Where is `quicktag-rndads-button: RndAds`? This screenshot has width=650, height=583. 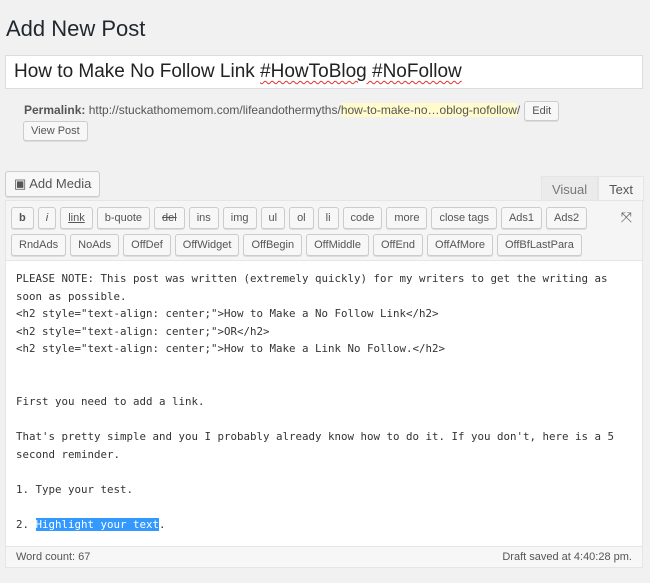
quicktag-rndads-button: RndAds is located at coordinates (39, 245).